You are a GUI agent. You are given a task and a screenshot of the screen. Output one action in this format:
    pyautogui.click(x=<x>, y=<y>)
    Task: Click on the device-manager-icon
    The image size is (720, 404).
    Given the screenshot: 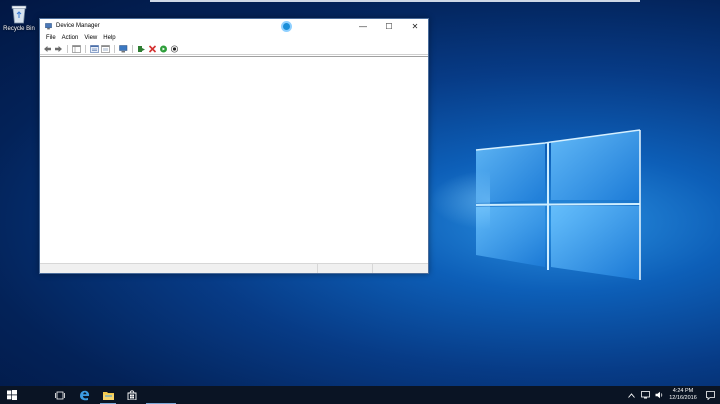 What is the action you would take?
    pyautogui.click(x=48, y=25)
    